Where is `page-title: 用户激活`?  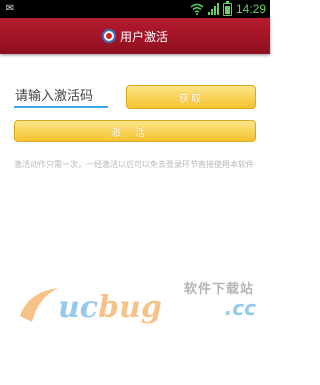
page-title: 用户激活 is located at coordinates (143, 36).